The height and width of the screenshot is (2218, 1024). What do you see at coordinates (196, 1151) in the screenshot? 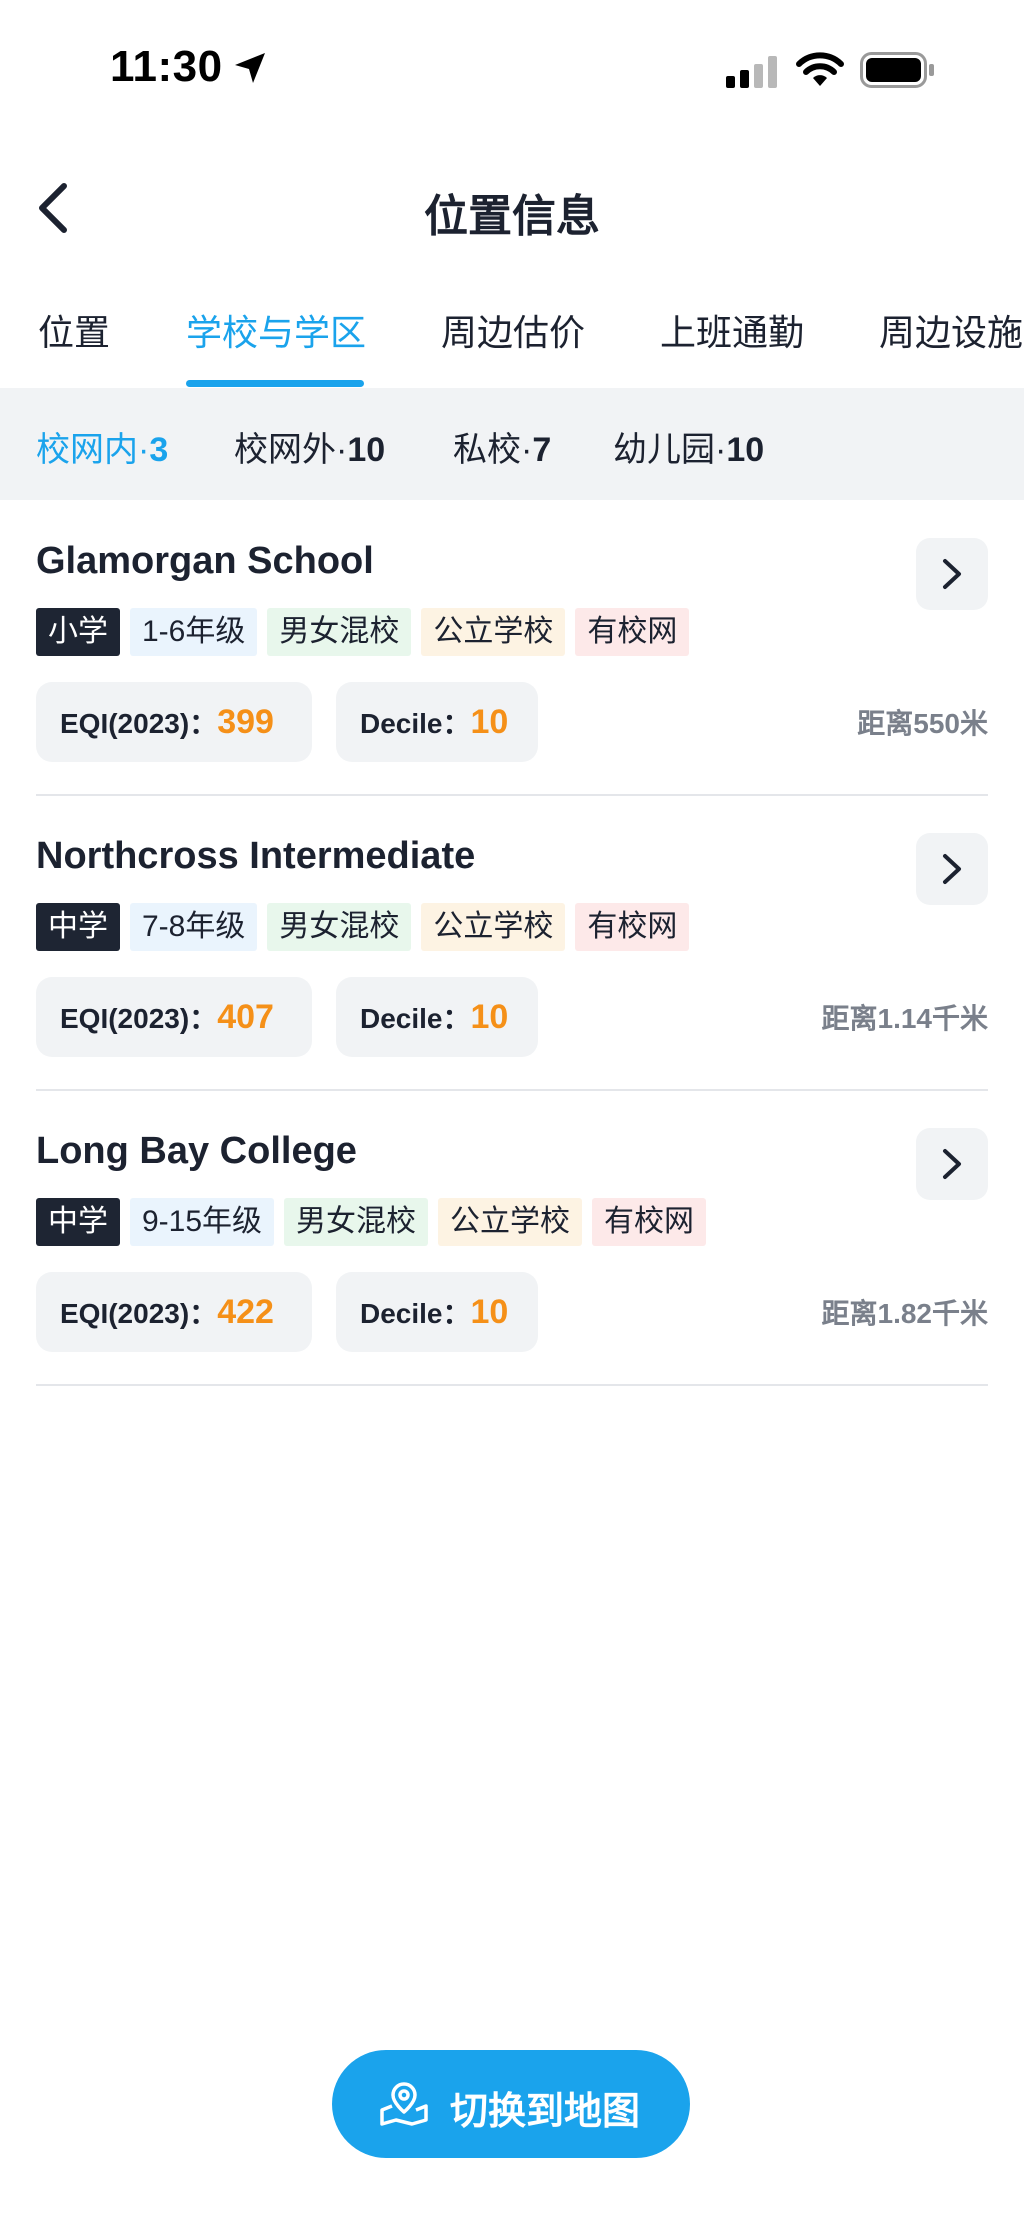
I see `school-name: Long Bay College` at bounding box center [196, 1151].